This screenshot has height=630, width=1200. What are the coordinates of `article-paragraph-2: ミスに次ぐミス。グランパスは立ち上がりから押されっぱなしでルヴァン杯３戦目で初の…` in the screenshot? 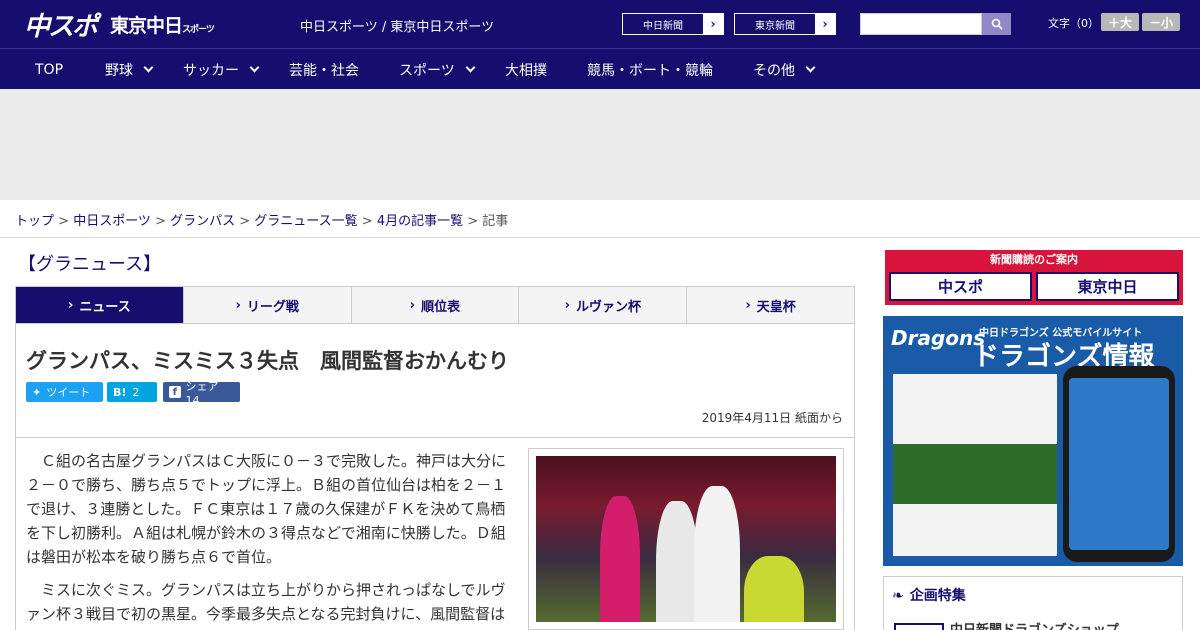 It's located at (266, 605).